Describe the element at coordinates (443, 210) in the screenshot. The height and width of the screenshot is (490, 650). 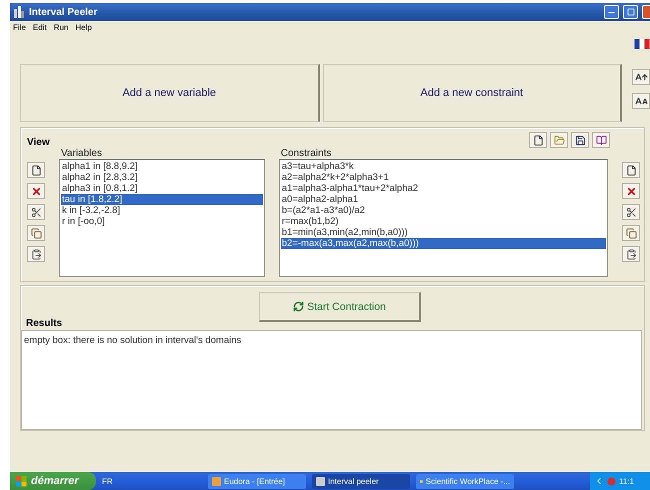
I see `list-item: b=(a2*a1-a3*a0)/a2` at that location.